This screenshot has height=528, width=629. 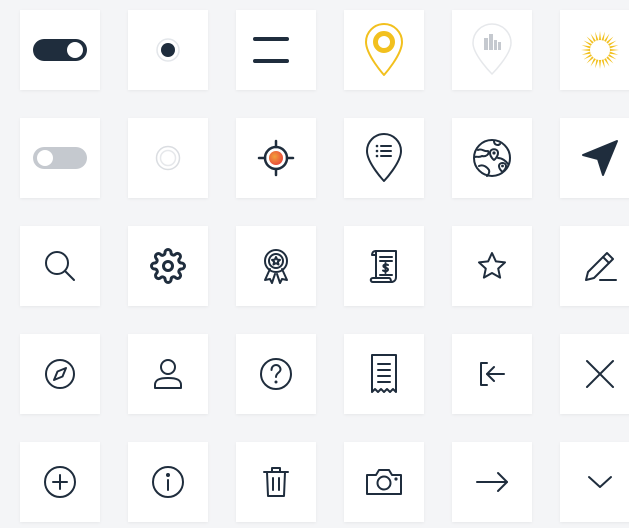 I want to click on tile-toggle-off, so click(x=60, y=158).